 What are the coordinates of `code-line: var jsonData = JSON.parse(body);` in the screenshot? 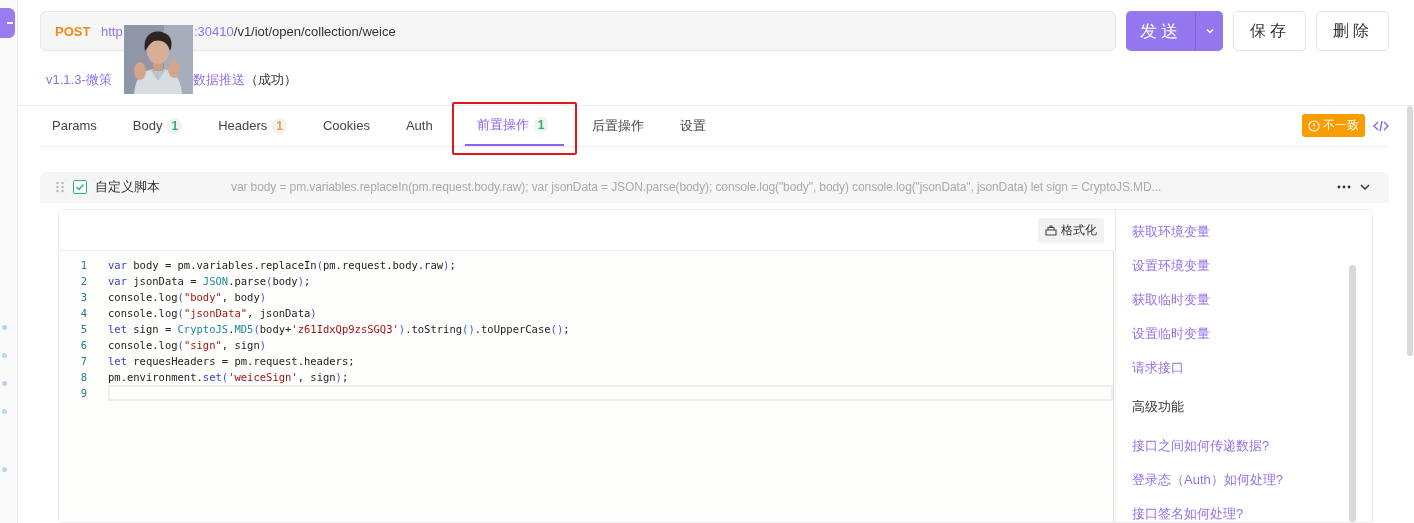 It's located at (209, 281).